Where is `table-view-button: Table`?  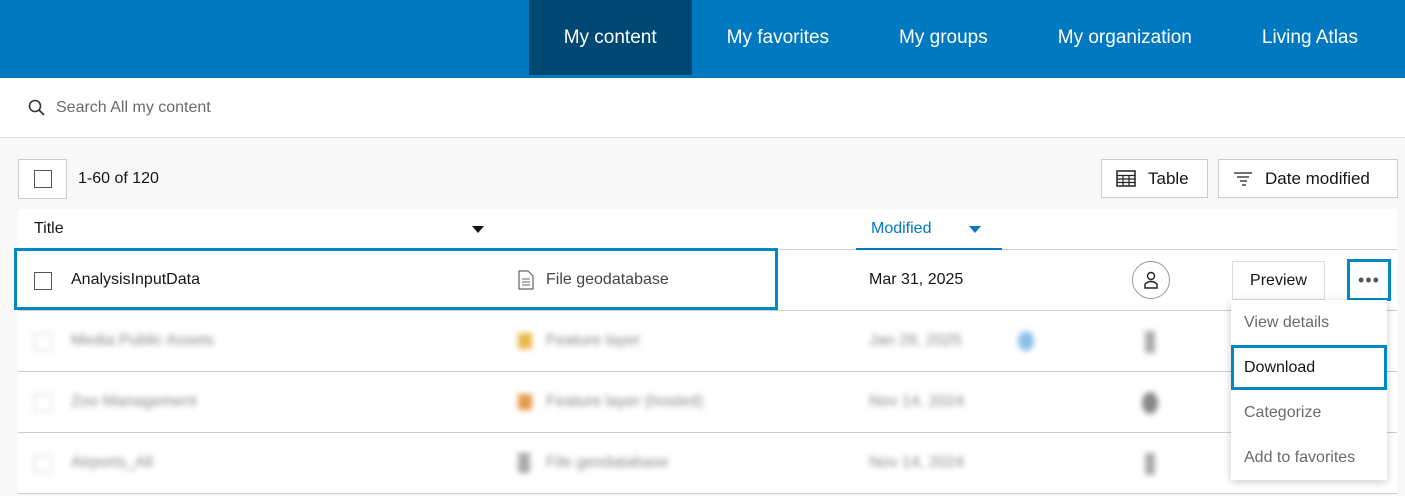 table-view-button: Table is located at coordinates (1154, 178).